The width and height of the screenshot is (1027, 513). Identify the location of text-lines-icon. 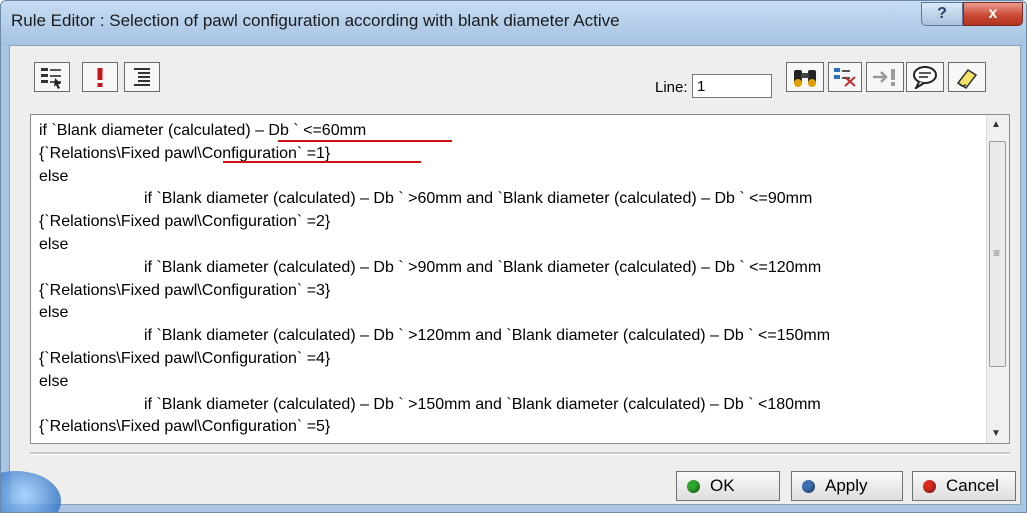
(142, 77).